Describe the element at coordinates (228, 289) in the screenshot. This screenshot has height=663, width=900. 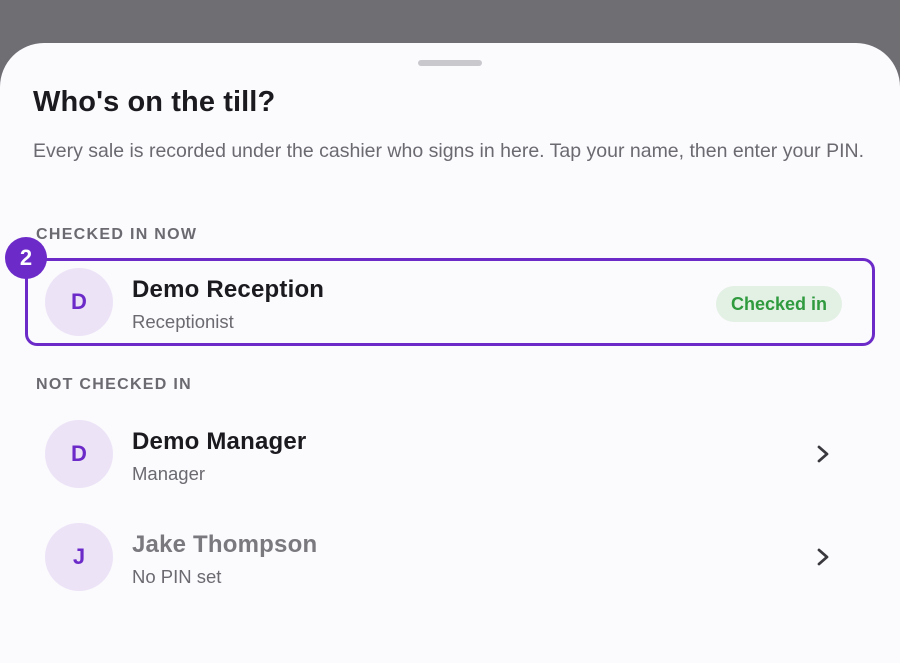
I see `cashier-name: Demo Reception` at that location.